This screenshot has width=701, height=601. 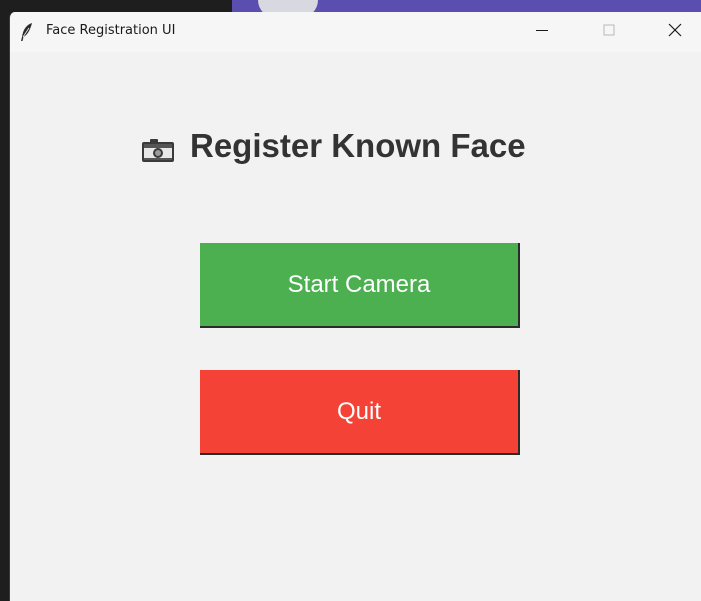 I want to click on title-bar: Face Registration UI, so click(x=355, y=32).